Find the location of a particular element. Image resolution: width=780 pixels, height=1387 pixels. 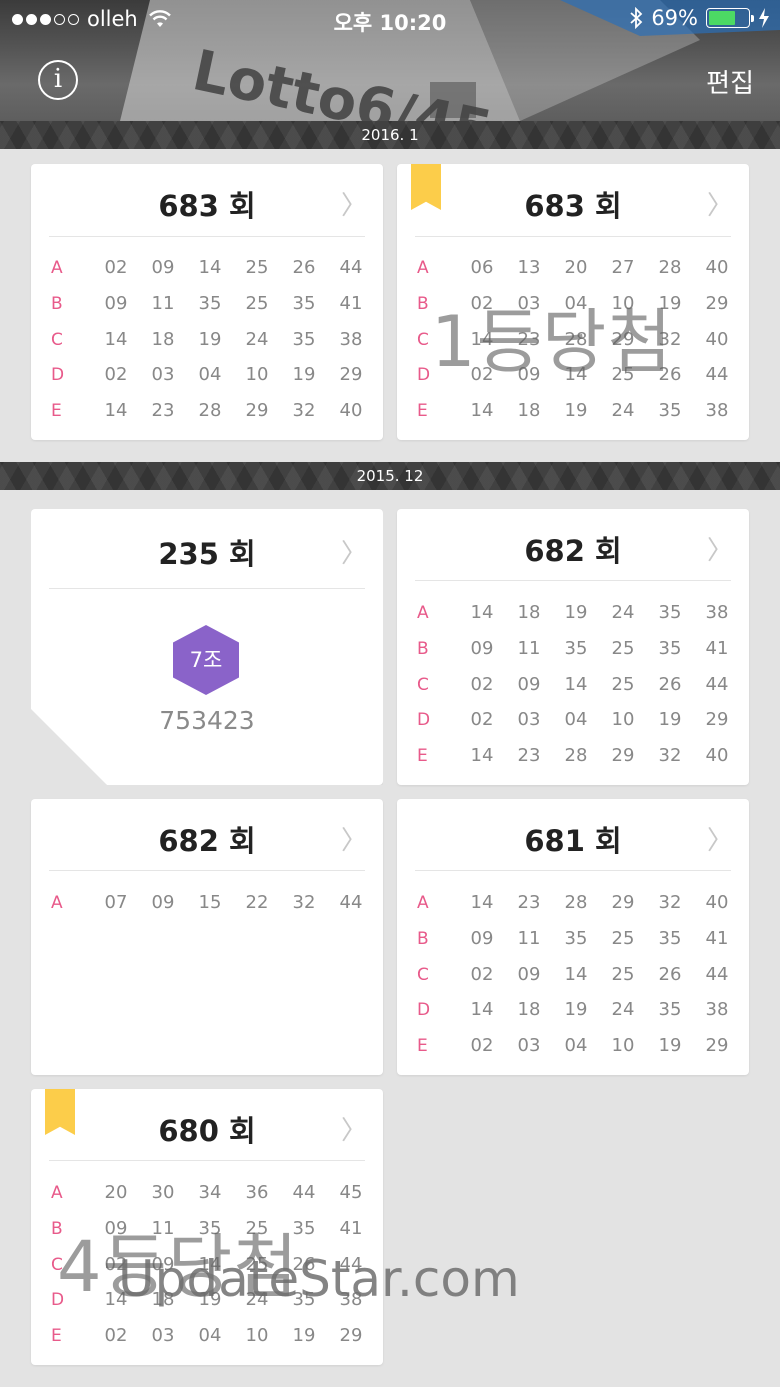

battery-percent: 69% is located at coordinates (674, 18).